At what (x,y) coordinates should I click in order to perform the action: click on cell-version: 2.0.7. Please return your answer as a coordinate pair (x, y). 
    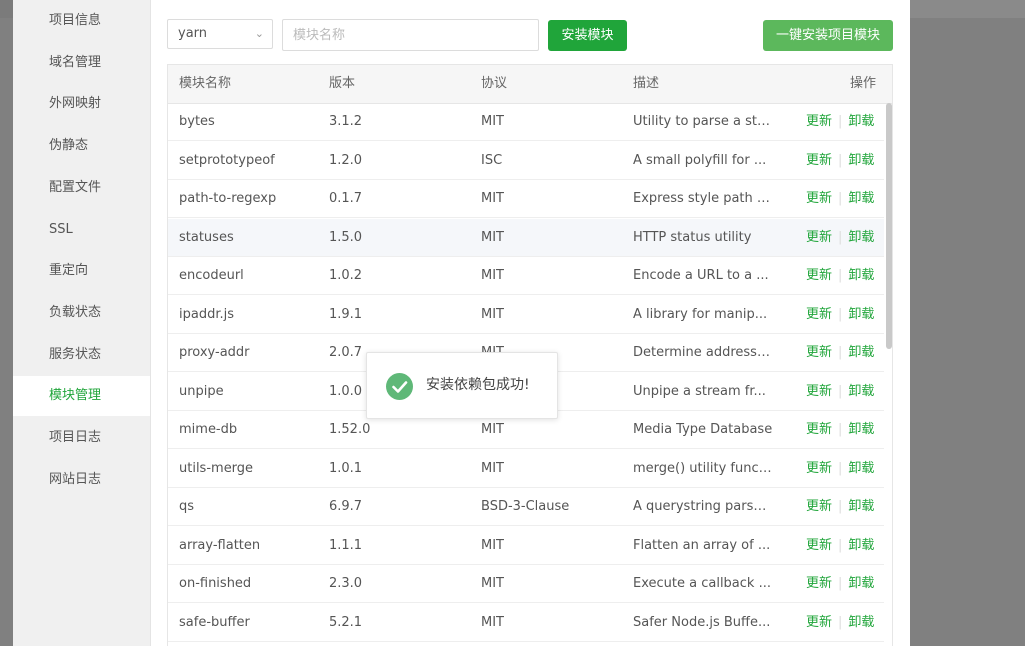
    Looking at the image, I should click on (346, 352).